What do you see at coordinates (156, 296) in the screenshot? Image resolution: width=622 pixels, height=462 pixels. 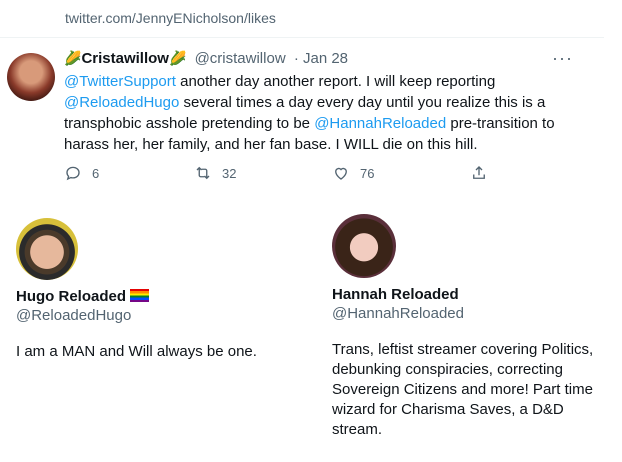 I see `profile-name: Hugo Reloaded` at bounding box center [156, 296].